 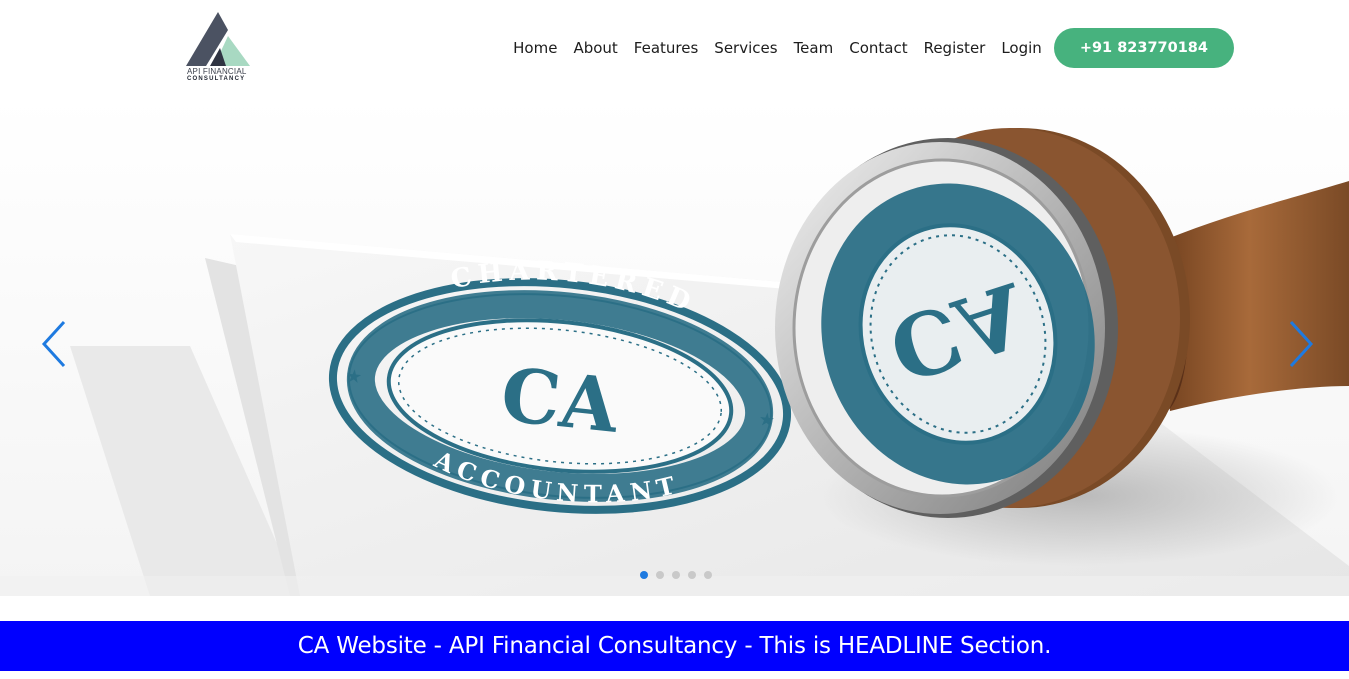 I want to click on nav-services: Services, so click(x=745, y=48).